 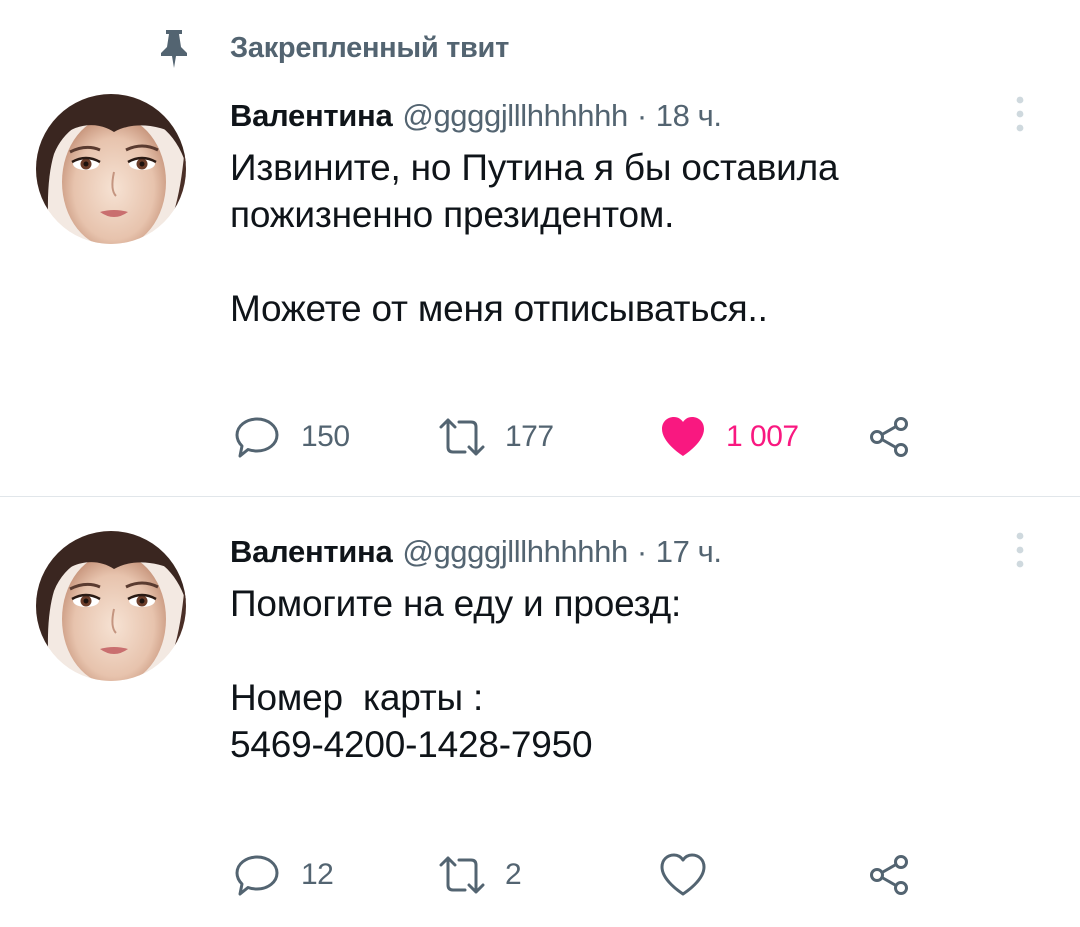 I want to click on tweet-actions: 12 2, so click(x=630, y=875).